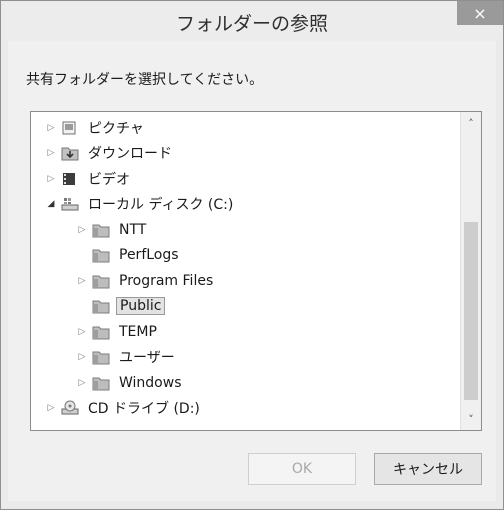  What do you see at coordinates (428, 469) in the screenshot?
I see `cancel-button: キャンセル` at bounding box center [428, 469].